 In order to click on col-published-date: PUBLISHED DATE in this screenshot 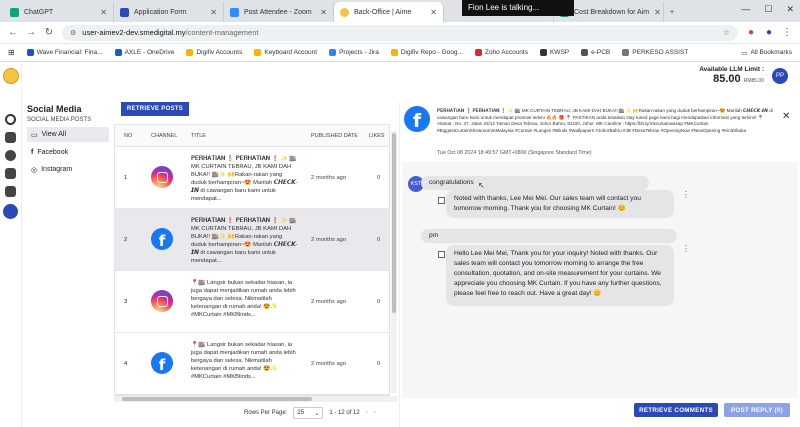, I will do `click(334, 136)`.